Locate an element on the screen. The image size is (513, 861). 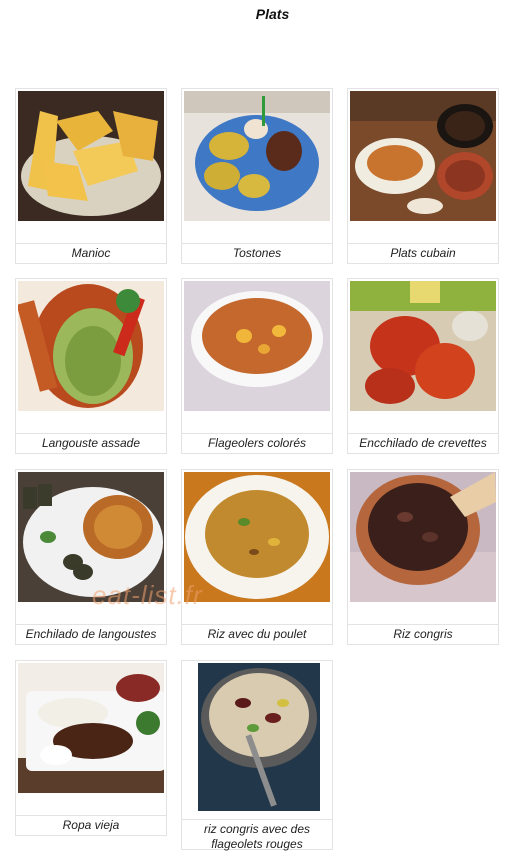
dish-card-ropa-vieja: Ropa vieja is located at coordinates (91, 748).